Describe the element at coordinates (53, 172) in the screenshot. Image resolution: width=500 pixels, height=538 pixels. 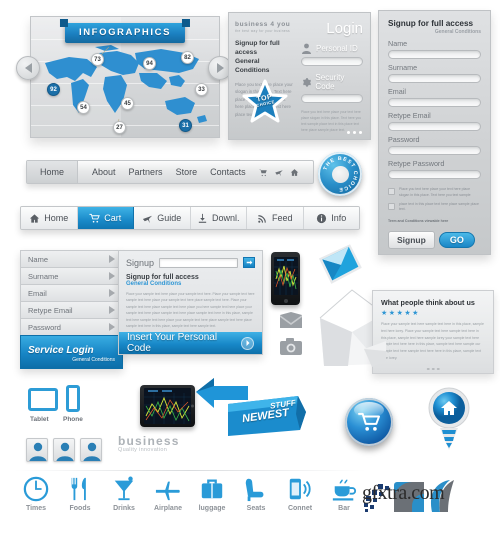
I see `nav-item-home: Home` at that location.